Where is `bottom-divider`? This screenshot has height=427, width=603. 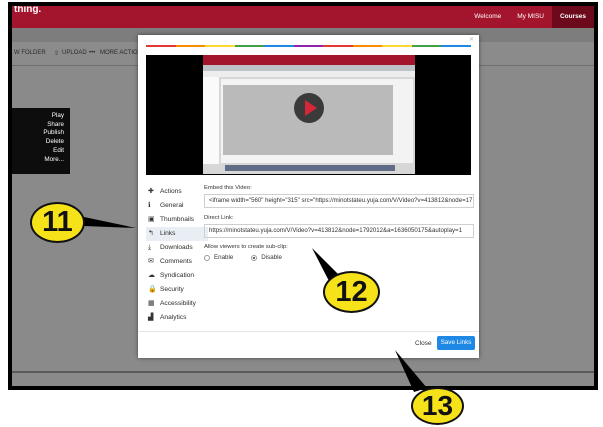 bottom-divider is located at coordinates (303, 372).